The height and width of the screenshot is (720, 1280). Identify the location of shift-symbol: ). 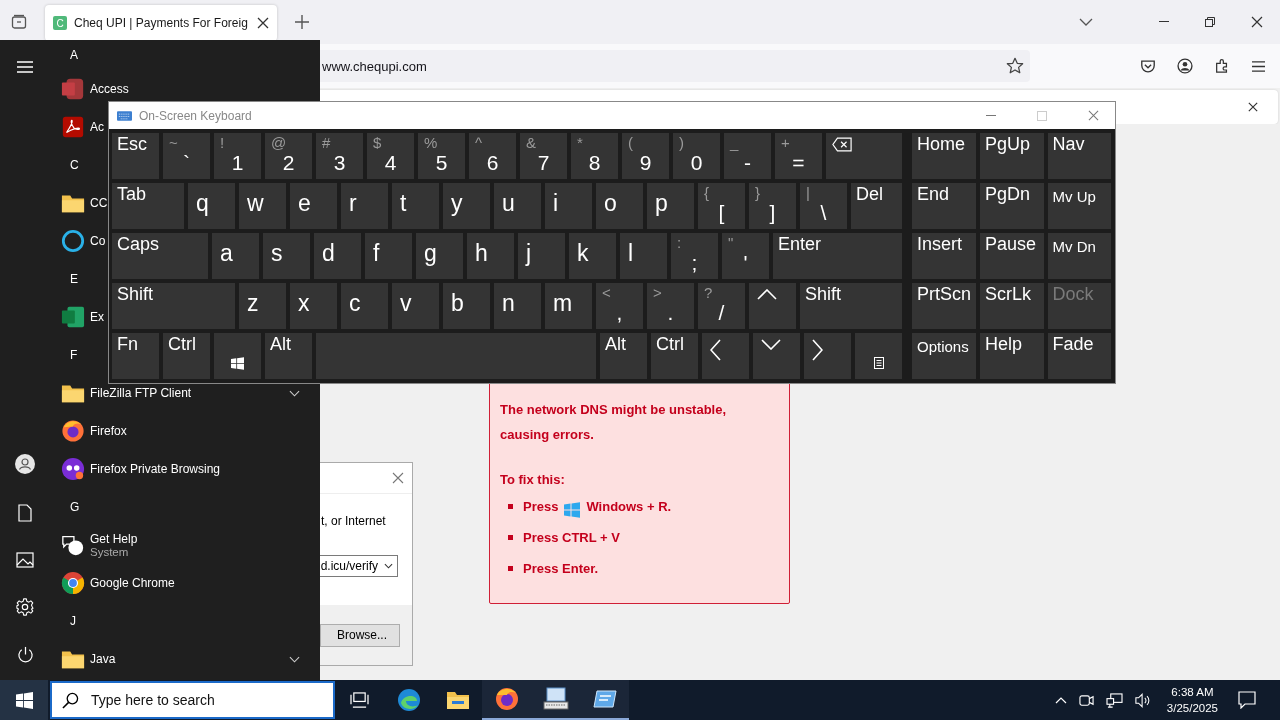
(681, 143).